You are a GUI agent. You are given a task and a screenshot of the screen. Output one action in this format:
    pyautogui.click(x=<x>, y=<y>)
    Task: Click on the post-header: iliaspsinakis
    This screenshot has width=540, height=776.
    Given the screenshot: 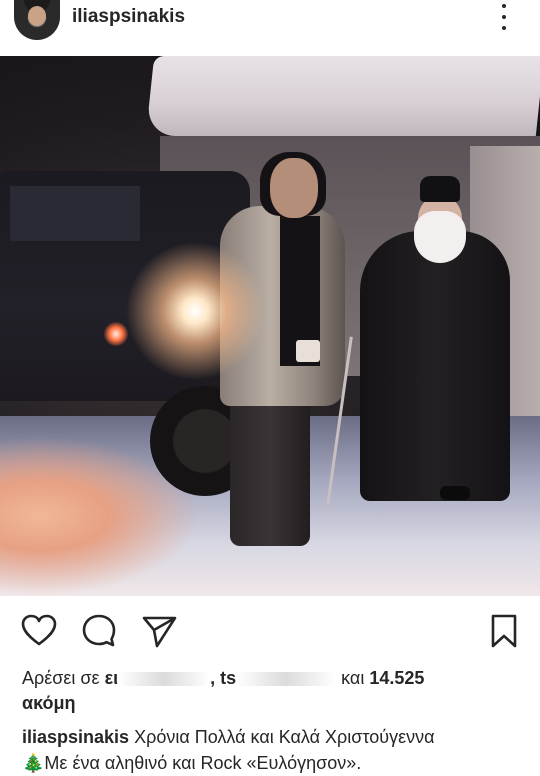 What is the action you would take?
    pyautogui.click(x=270, y=28)
    